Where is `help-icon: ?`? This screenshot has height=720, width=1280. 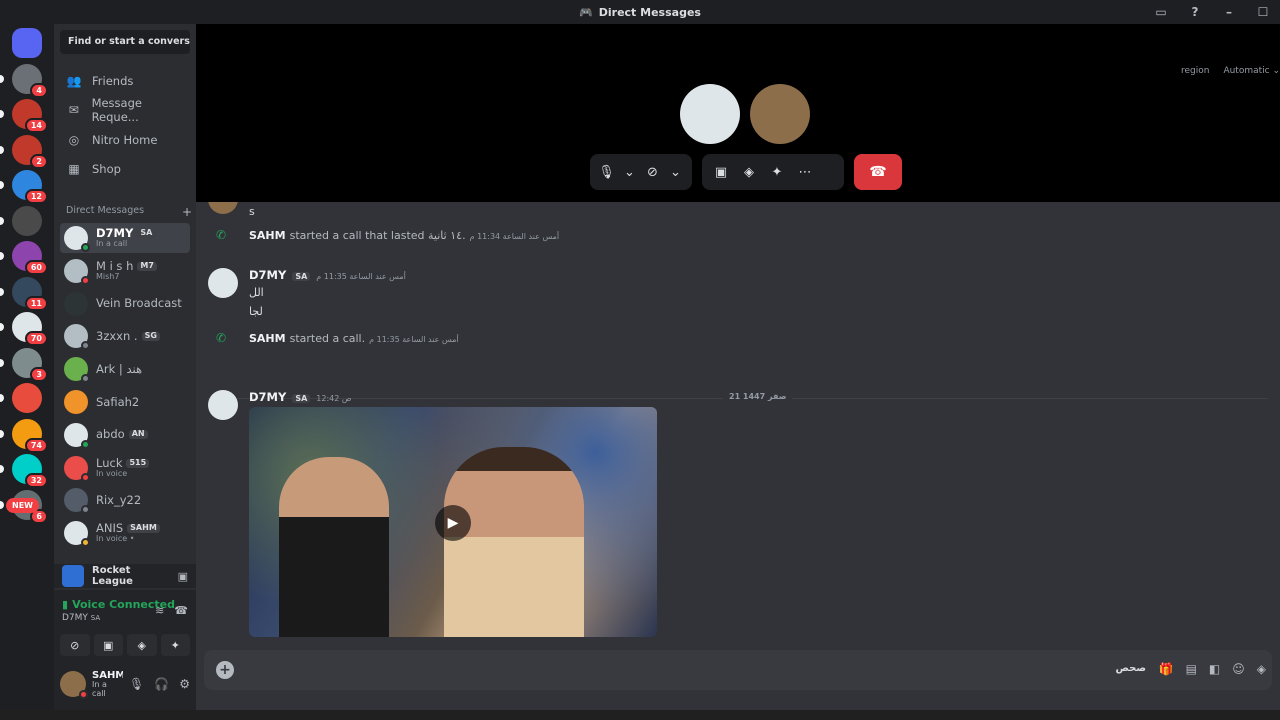
help-icon: ? is located at coordinates (1195, 12).